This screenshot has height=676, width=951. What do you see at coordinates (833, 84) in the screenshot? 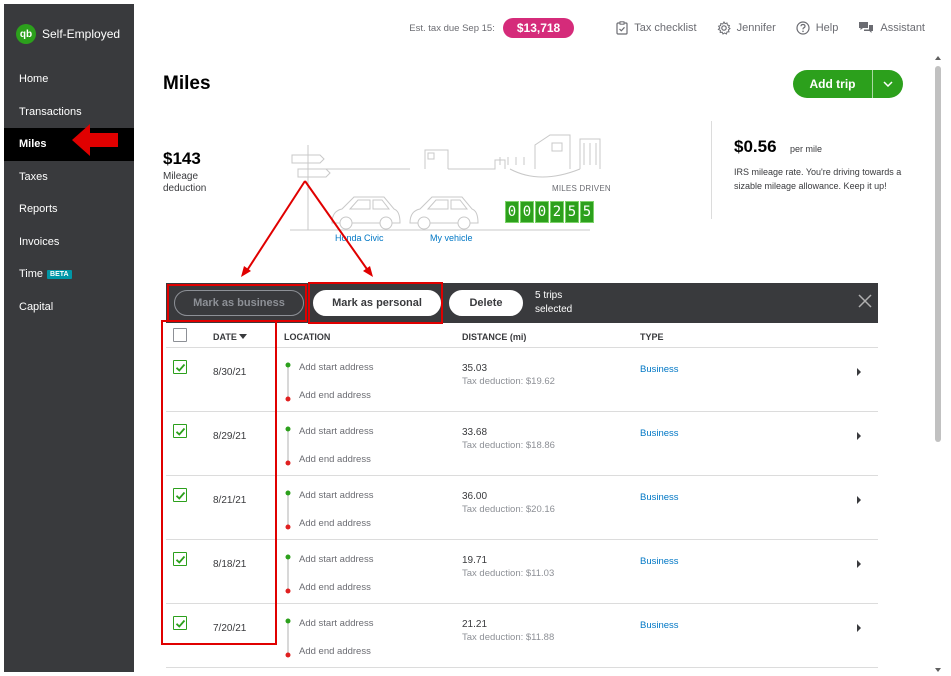
I see `add-trip-label: Add trip` at bounding box center [833, 84].